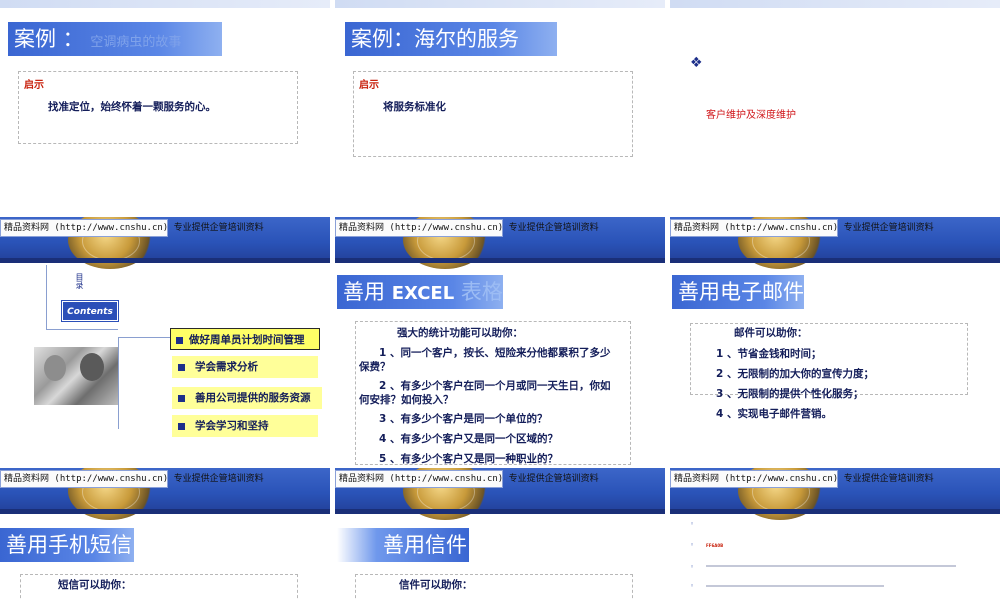  I want to click on title-main: 案例 ：, so click(49, 39).